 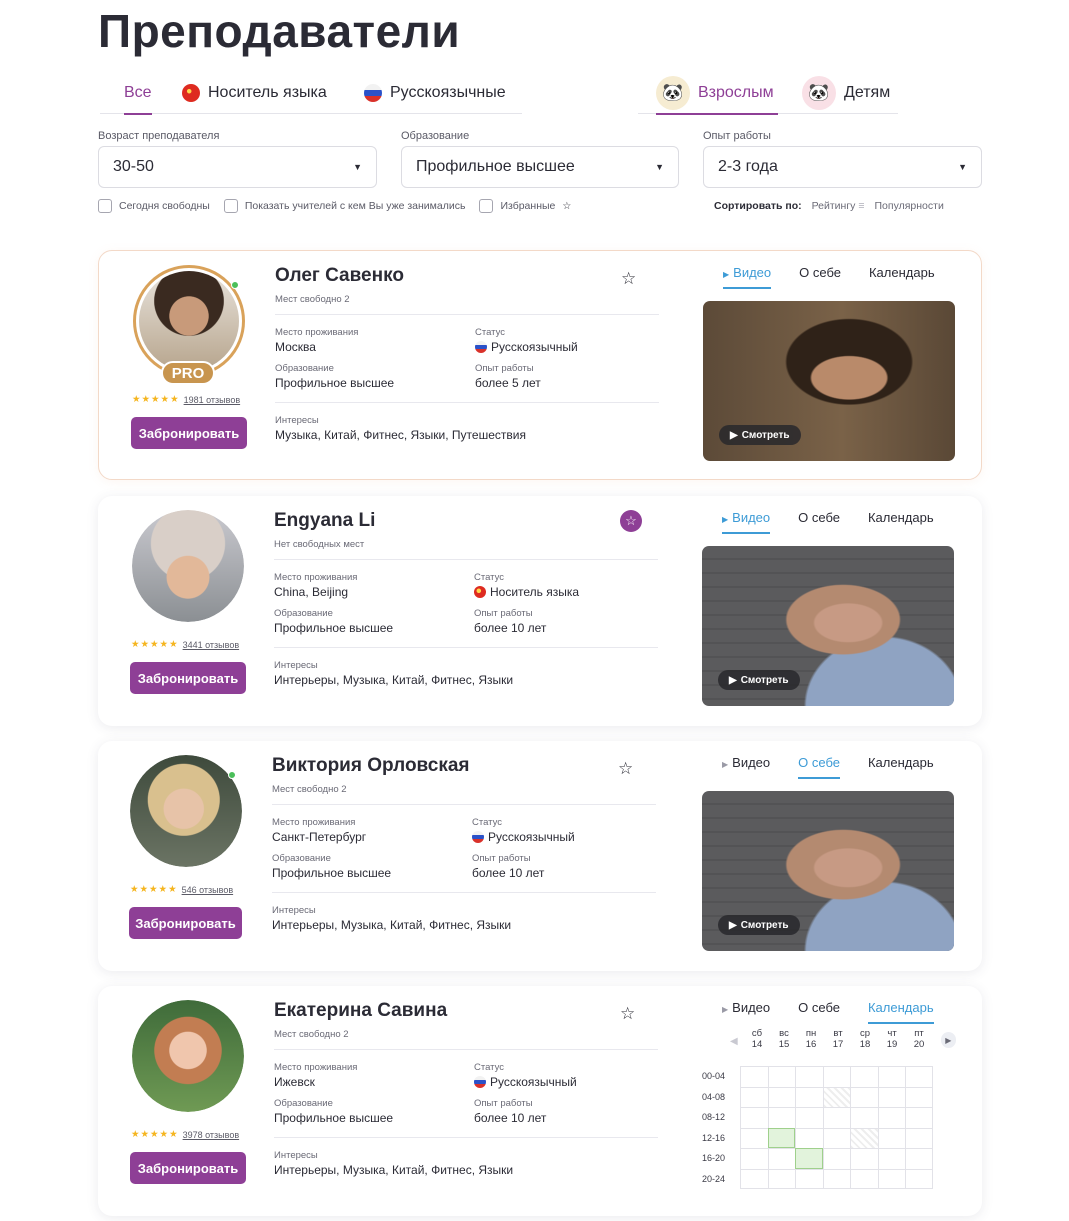 What do you see at coordinates (208, 890) in the screenshot?
I see `reviews-link: 546 отзывов` at bounding box center [208, 890].